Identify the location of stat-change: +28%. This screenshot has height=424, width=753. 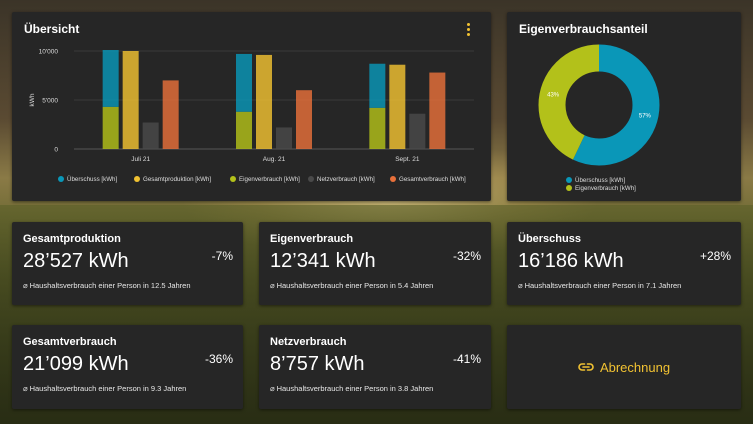
(715, 256).